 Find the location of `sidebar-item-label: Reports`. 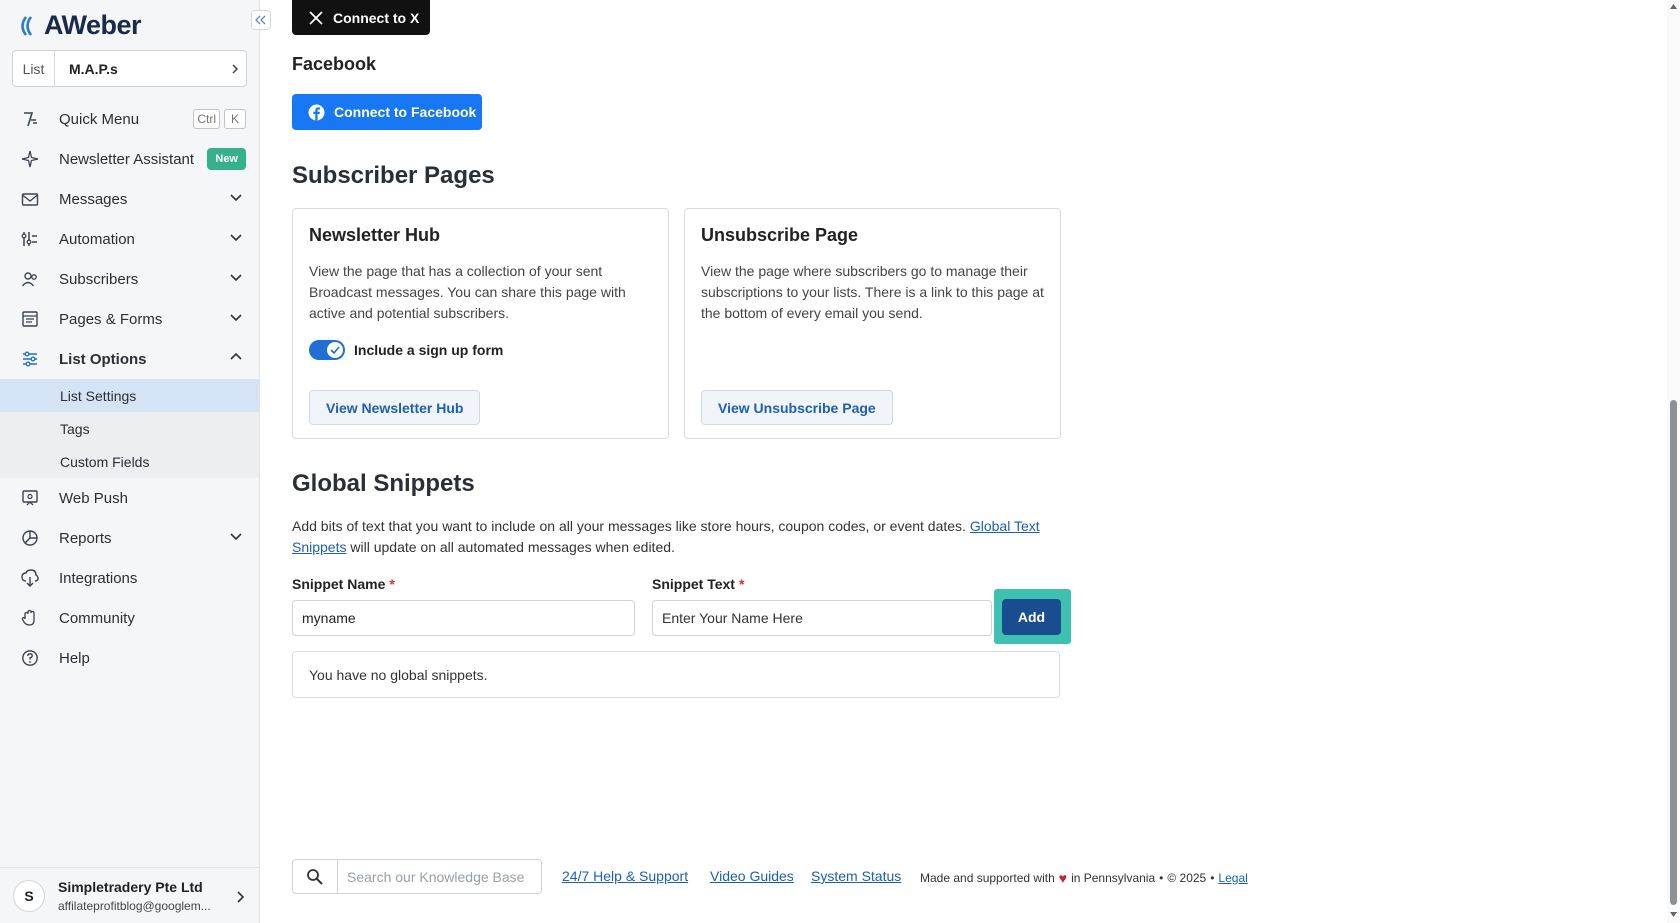

sidebar-item-label: Reports is located at coordinates (85, 538).